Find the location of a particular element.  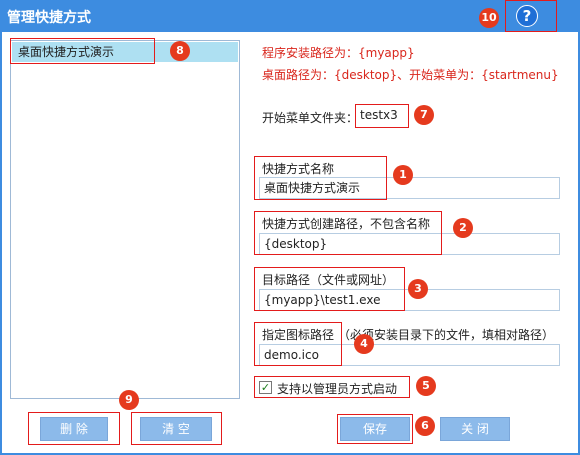

save-button: 保存 is located at coordinates (375, 429).